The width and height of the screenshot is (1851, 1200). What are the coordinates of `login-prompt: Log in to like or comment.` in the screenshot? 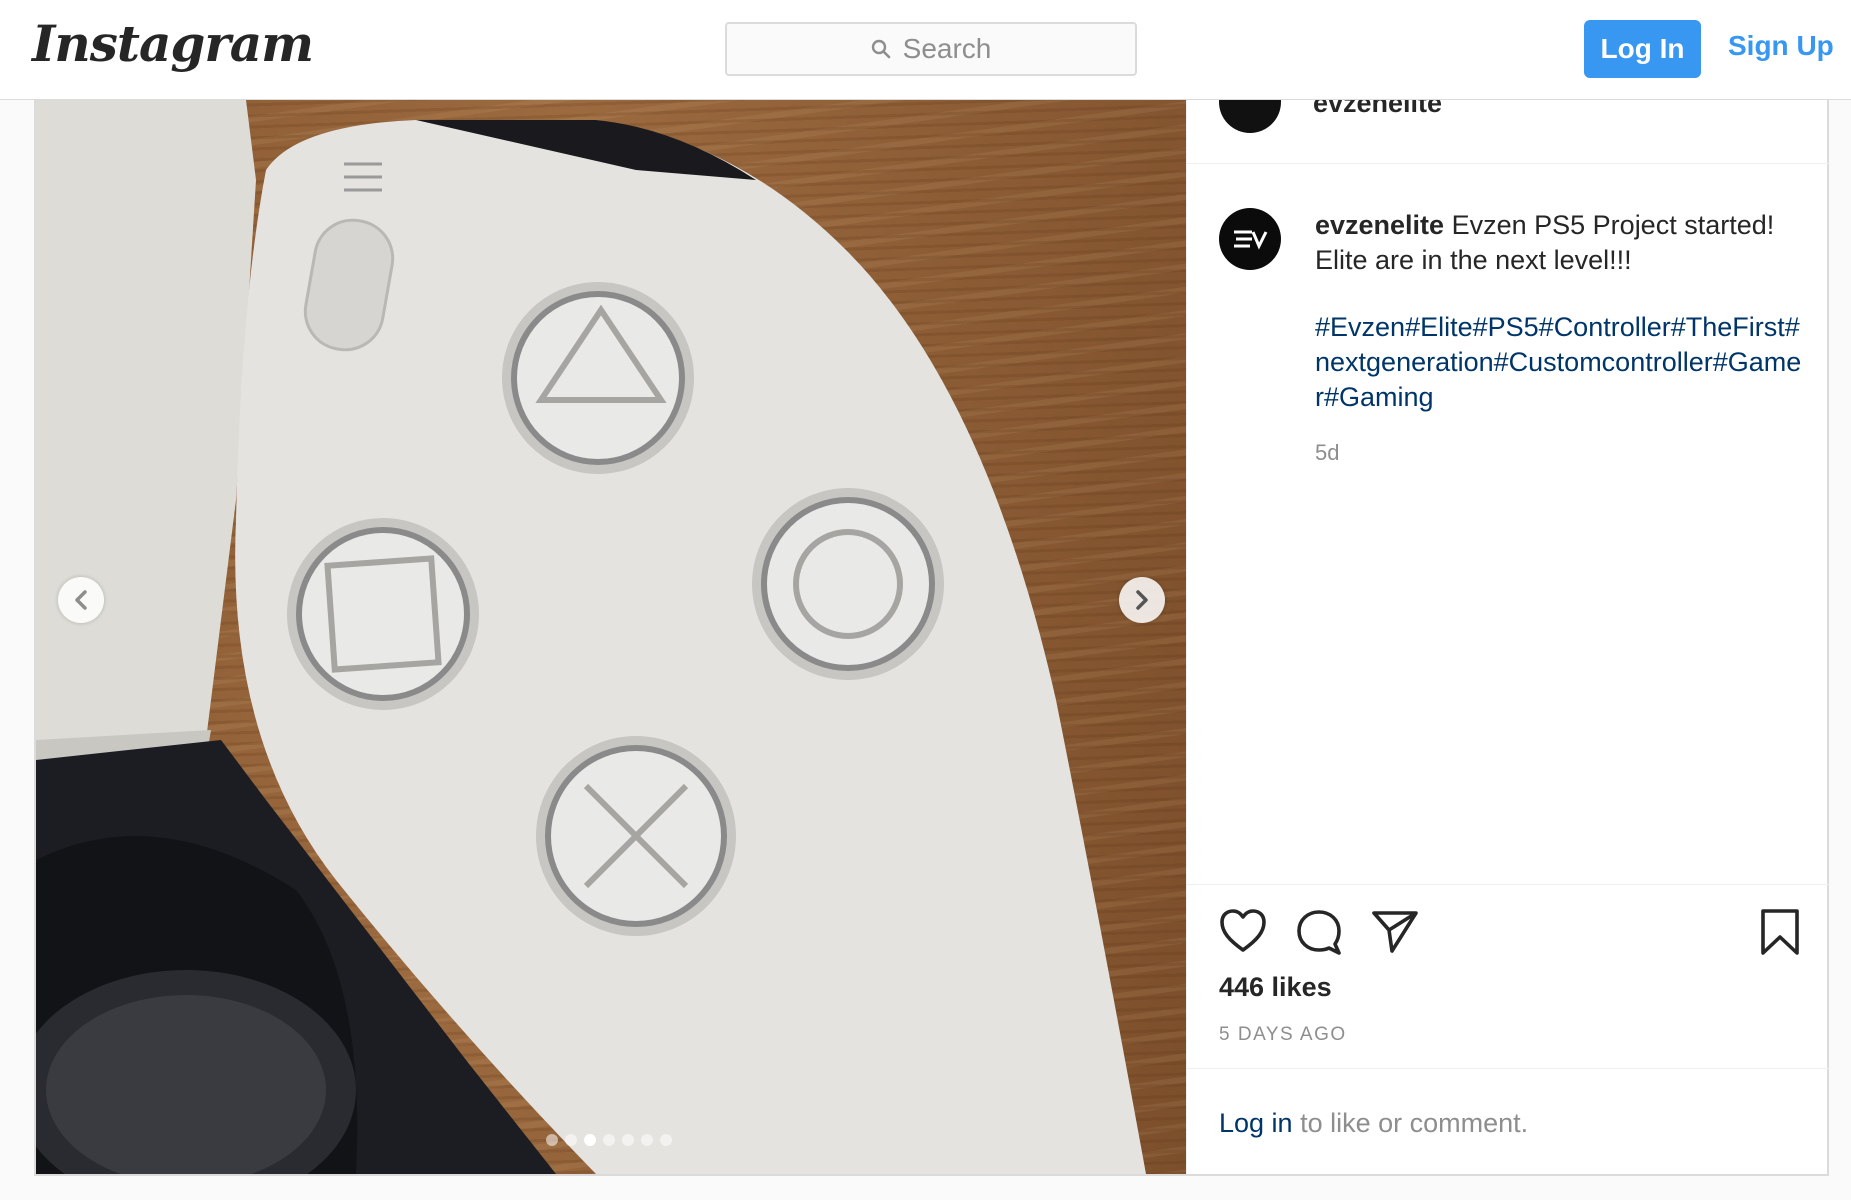 It's located at (1373, 1123).